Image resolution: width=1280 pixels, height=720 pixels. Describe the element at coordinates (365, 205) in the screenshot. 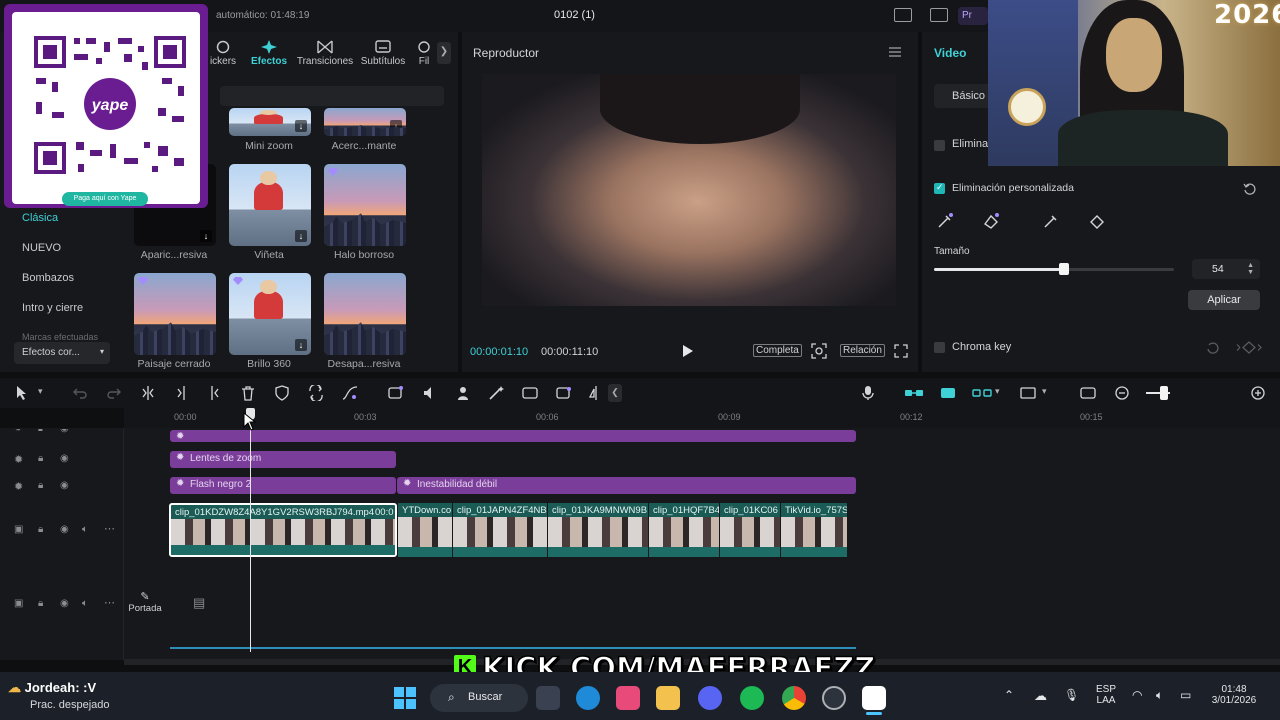

I see `effect-thumb-halo-borroso: ↓` at that location.